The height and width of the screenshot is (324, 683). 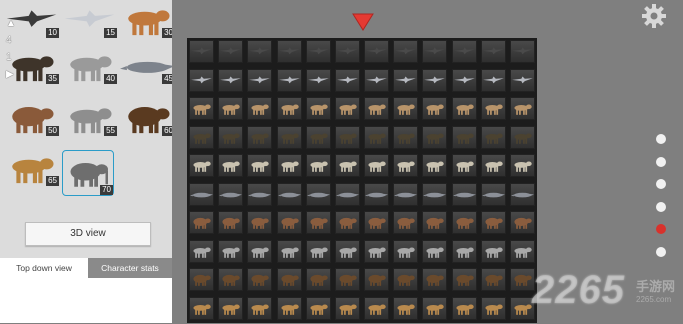 I want to click on animal-tile-rhino: 55, so click(x=89, y=118).